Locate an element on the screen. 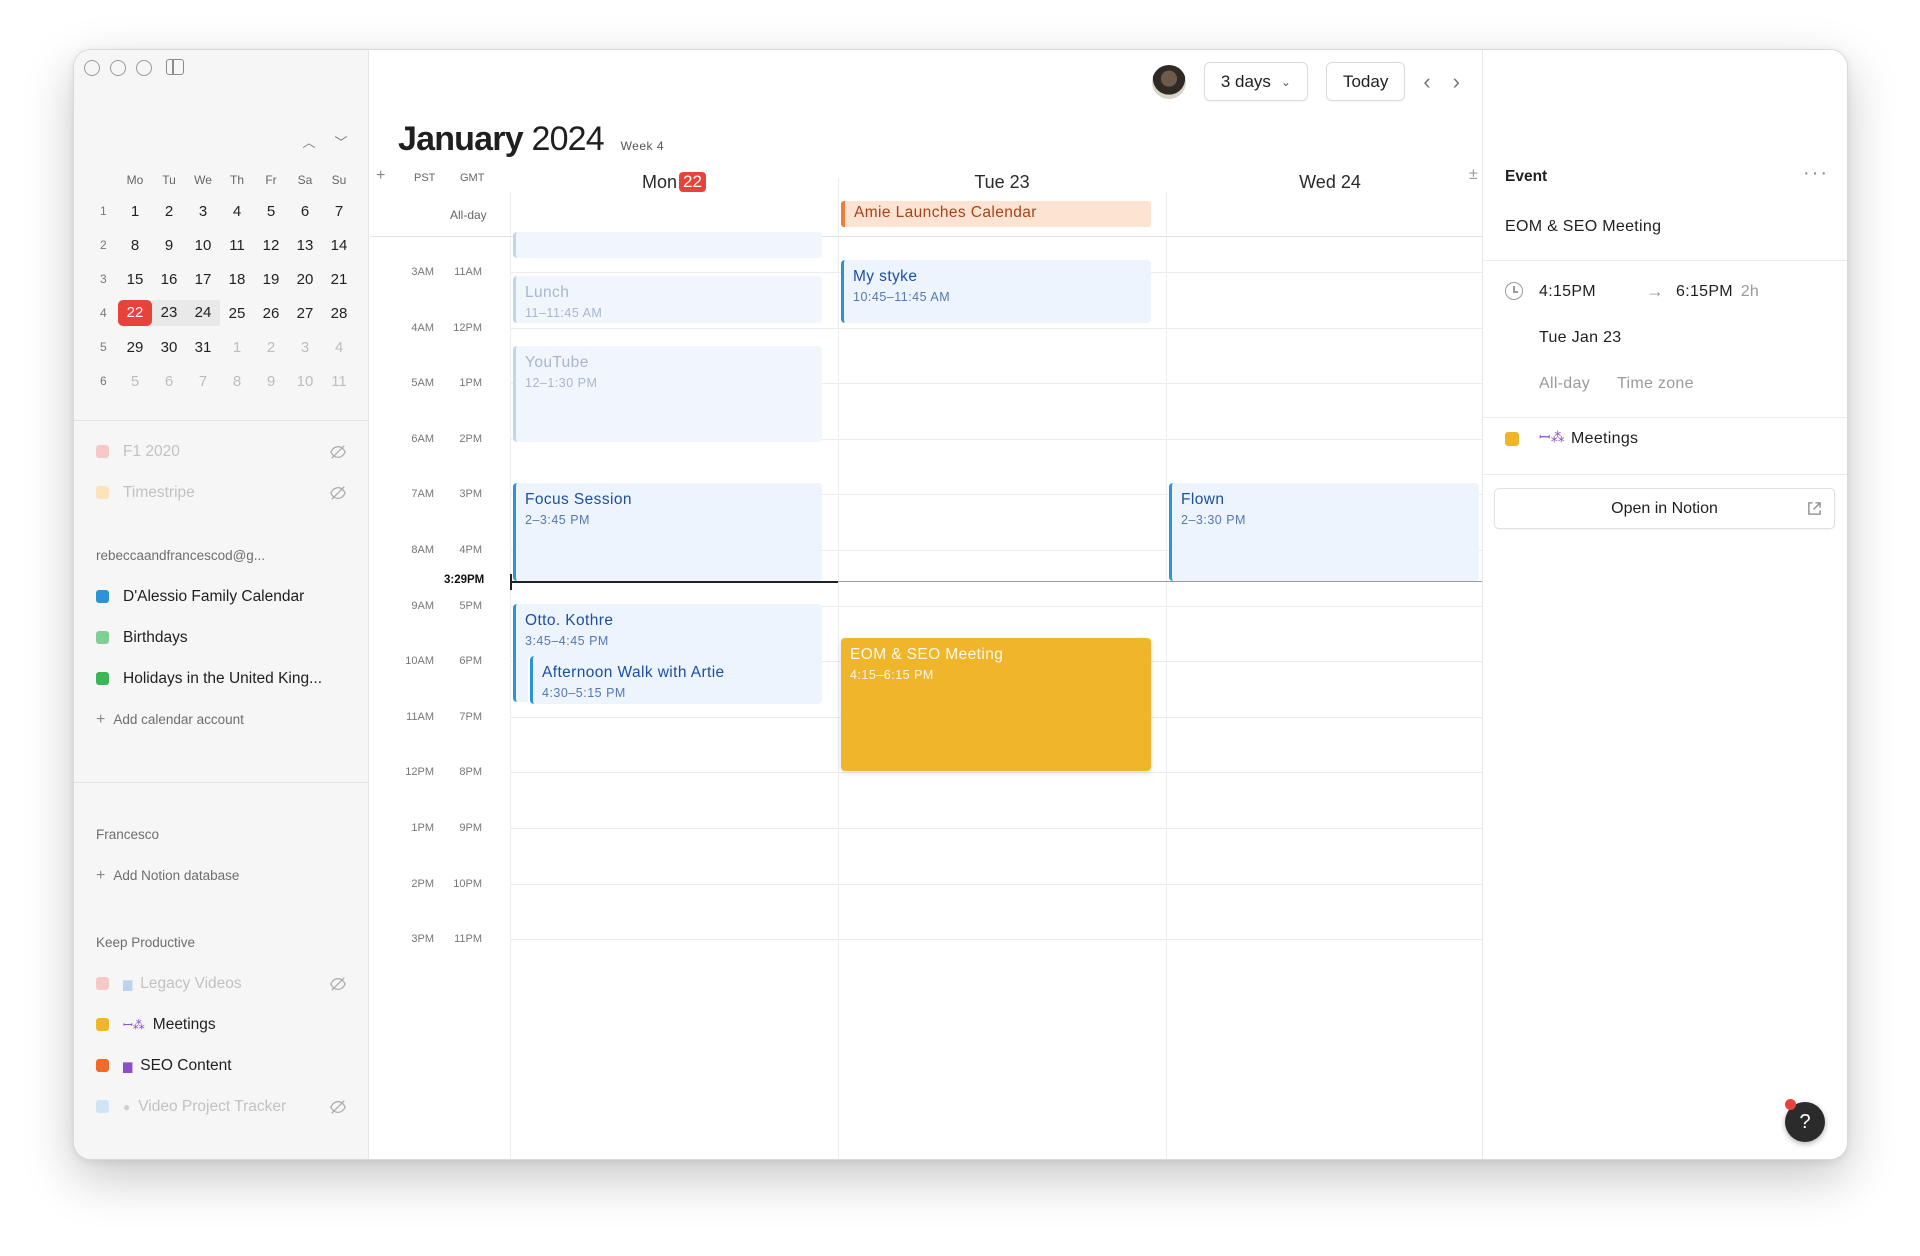  minimize-window-button is located at coordinates (118, 68).